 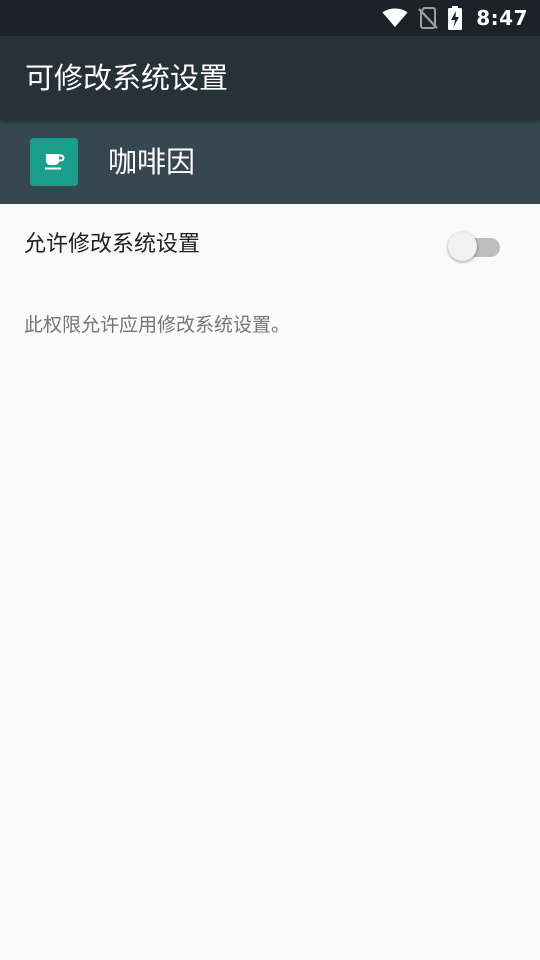 I want to click on battery-charging-icon, so click(x=455, y=18).